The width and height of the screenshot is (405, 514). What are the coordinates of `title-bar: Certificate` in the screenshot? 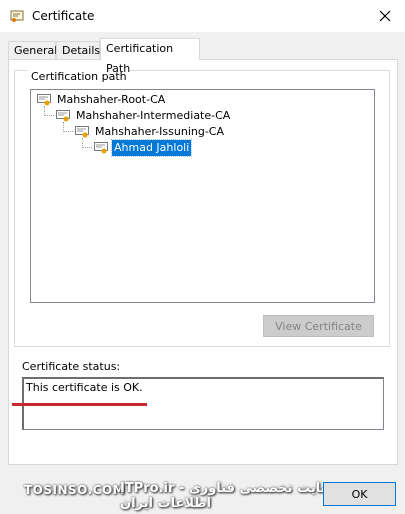 It's located at (202, 16).